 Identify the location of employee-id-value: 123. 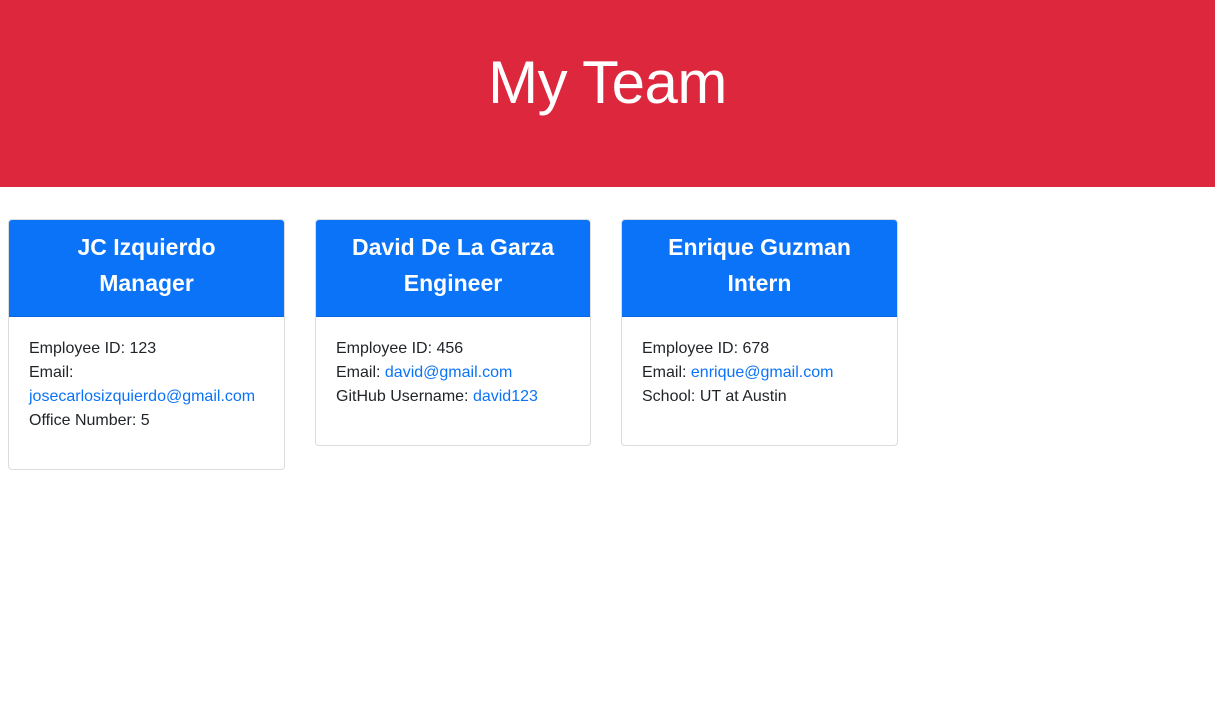
(143, 348).